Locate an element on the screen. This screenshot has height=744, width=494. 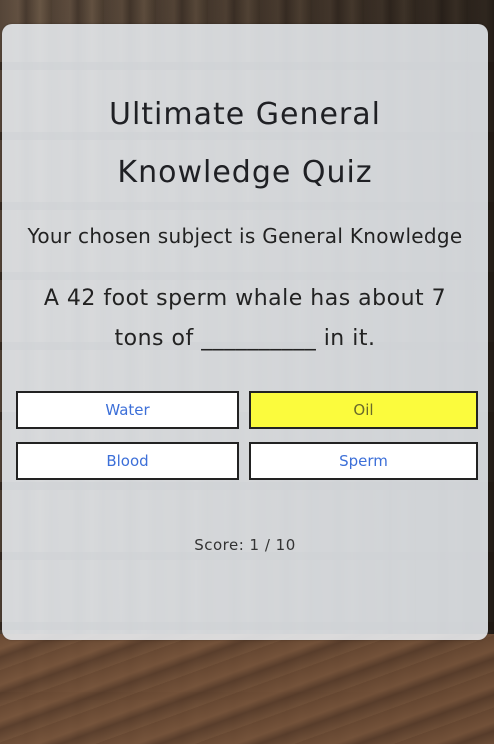
answer-button-oil: Oil is located at coordinates (363, 410).